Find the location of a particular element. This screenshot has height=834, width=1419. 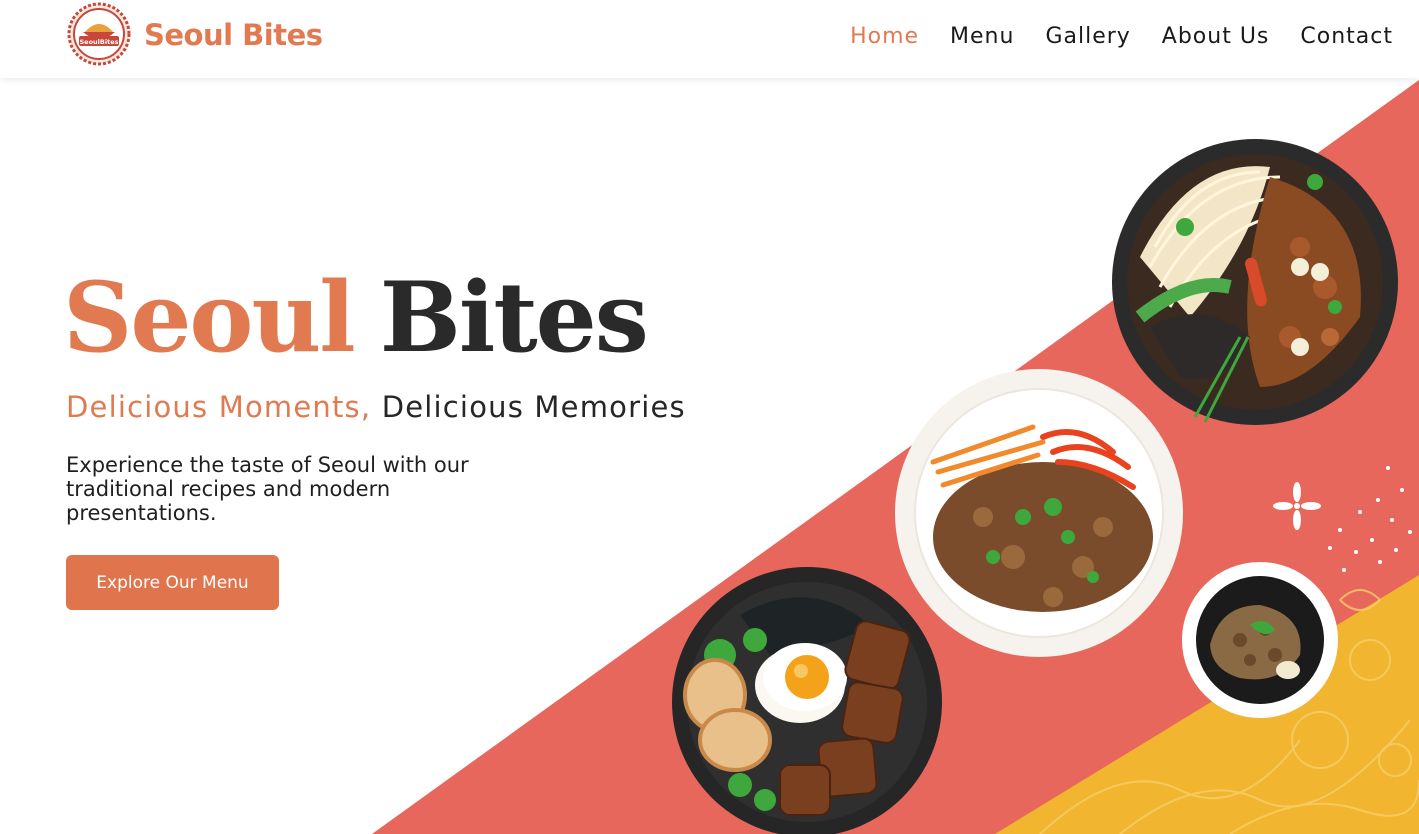

nav-menu: Menu is located at coordinates (982, 36).